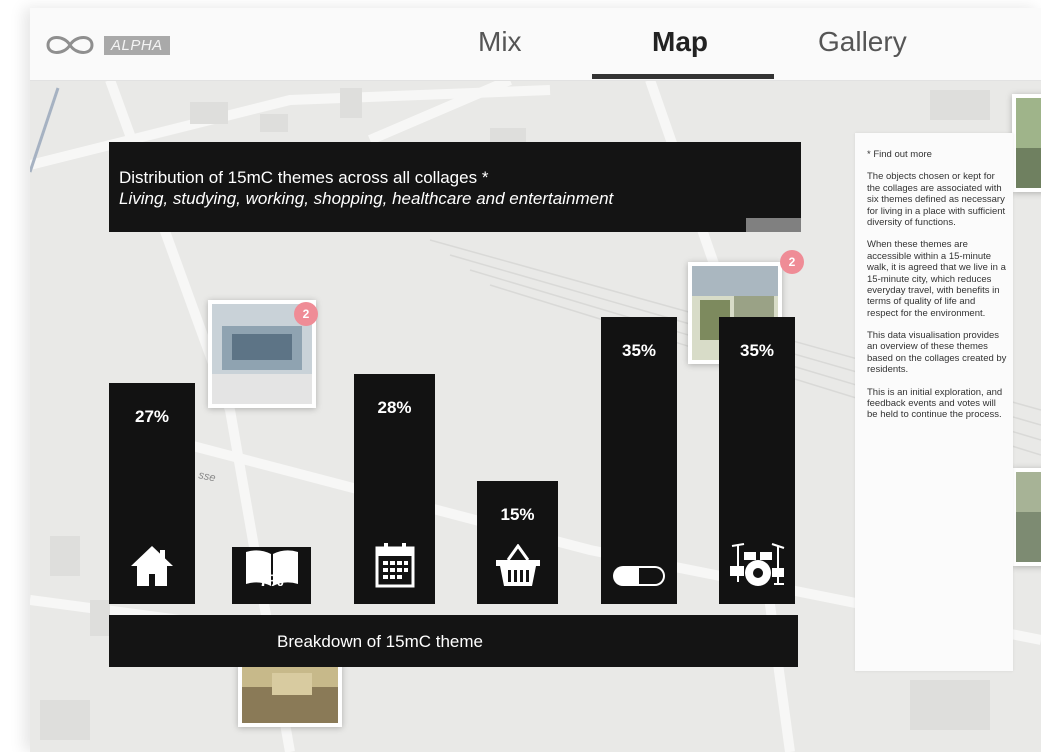 The width and height of the screenshot is (1041, 752). Describe the element at coordinates (535, 44) in the screenshot. I see `top-navigation-bar: ALPHA Mix Map Gallery` at that location.